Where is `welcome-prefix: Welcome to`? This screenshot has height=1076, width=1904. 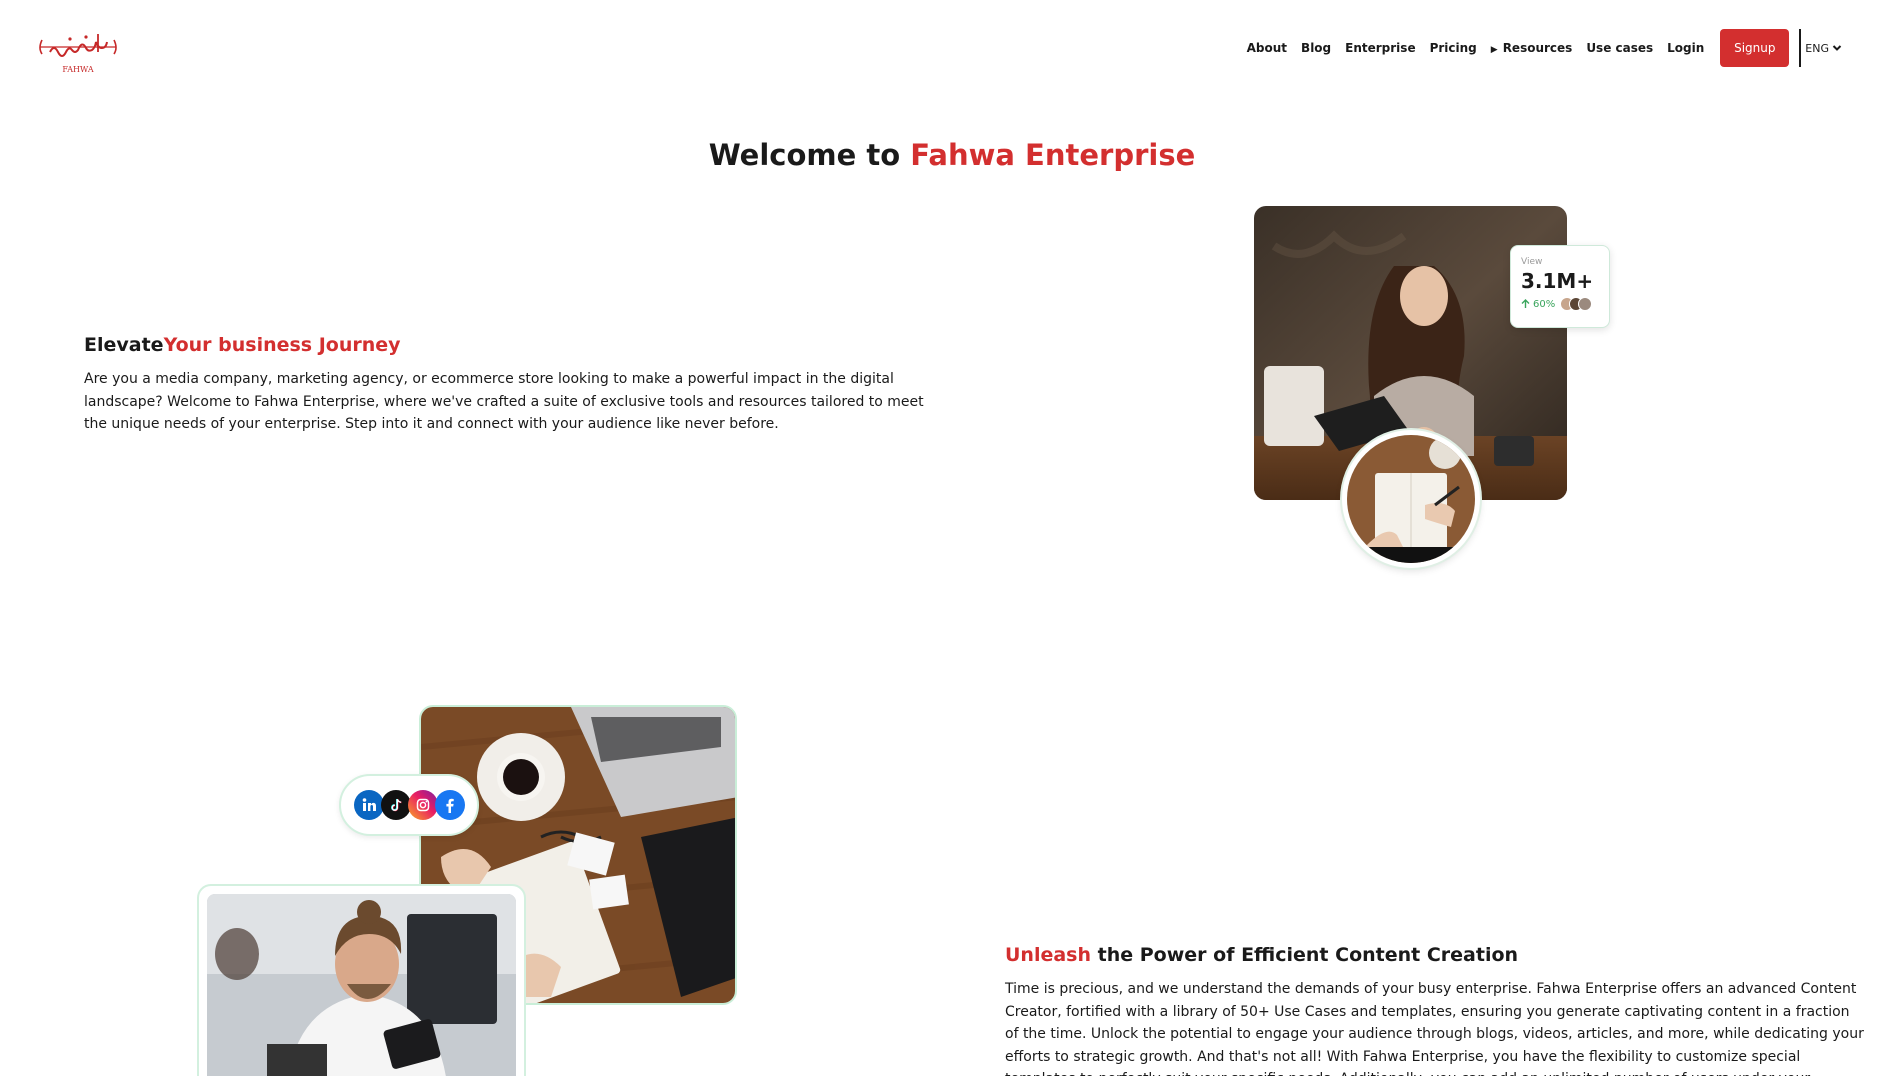
welcome-prefix: Welcome to is located at coordinates (809, 155).